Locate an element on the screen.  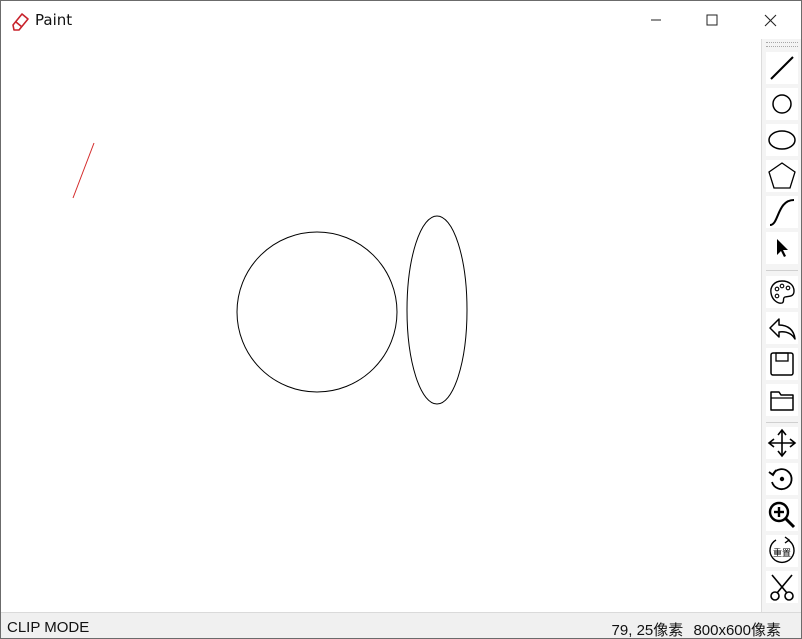
save-button is located at coordinates (782, 364).